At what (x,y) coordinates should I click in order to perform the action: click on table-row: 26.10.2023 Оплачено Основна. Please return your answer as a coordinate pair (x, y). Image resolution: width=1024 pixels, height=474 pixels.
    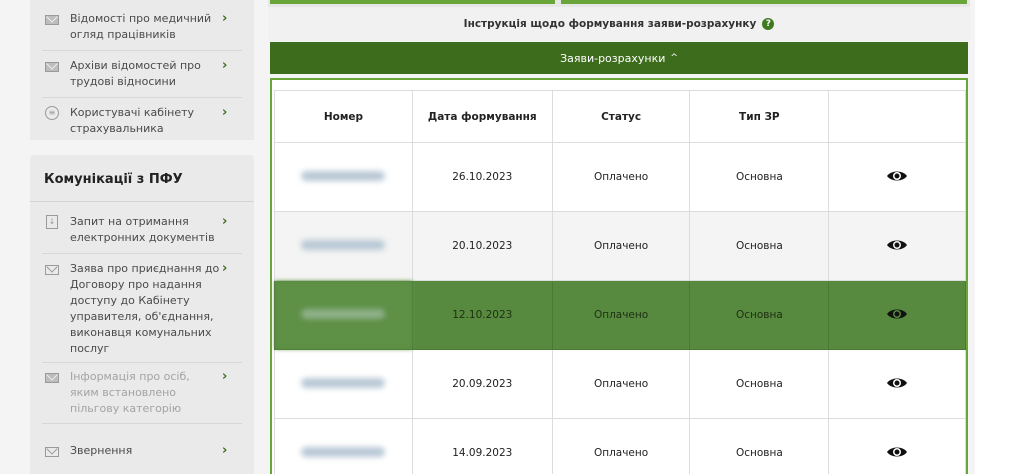
    Looking at the image, I should click on (620, 177).